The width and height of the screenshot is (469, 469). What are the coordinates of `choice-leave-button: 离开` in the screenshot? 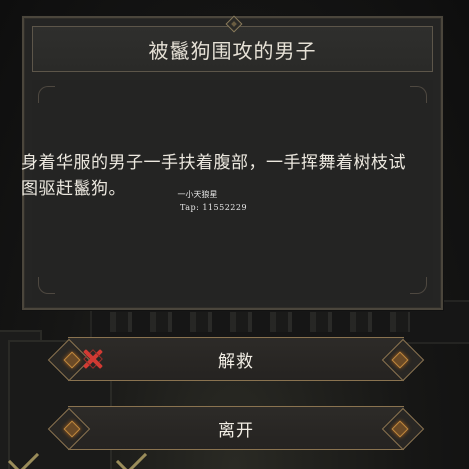 It's located at (236, 428).